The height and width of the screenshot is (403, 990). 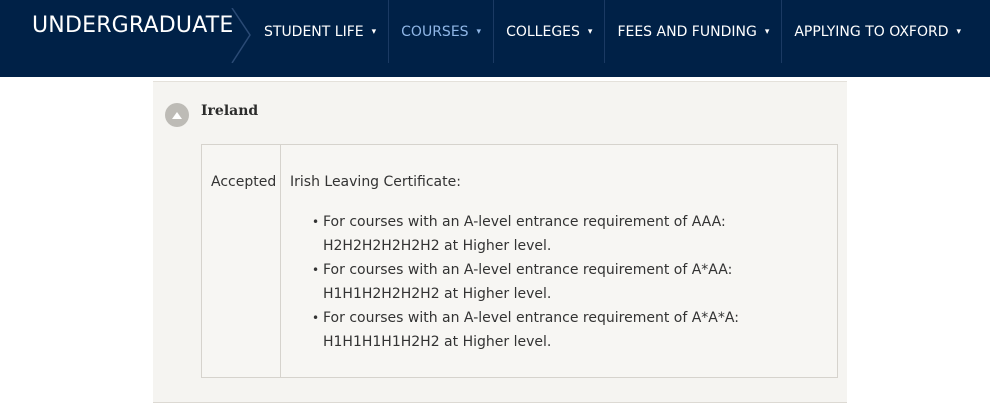 I want to click on nav-courses: COURSES ▾, so click(x=442, y=31).